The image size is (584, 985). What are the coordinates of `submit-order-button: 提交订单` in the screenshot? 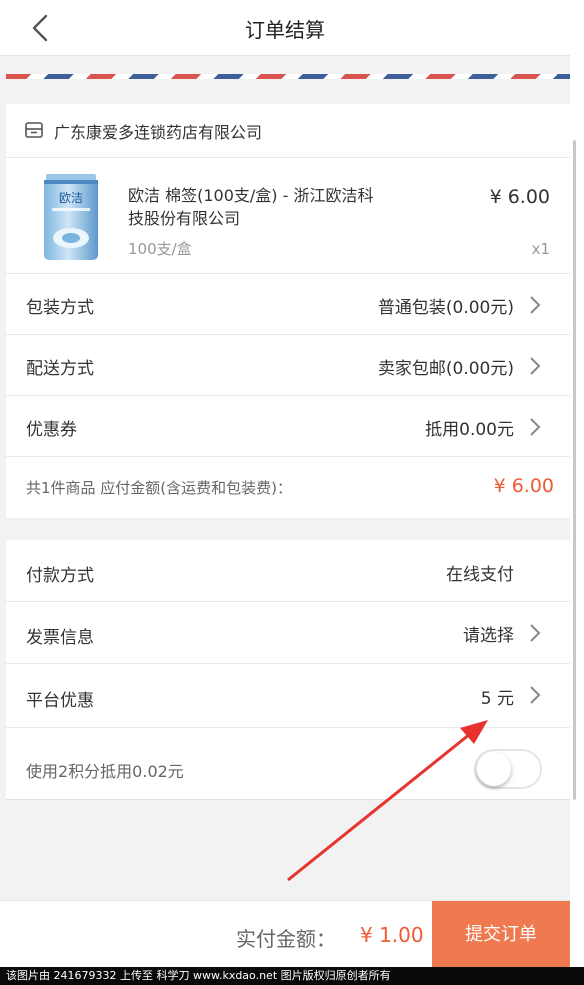 It's located at (501, 934).